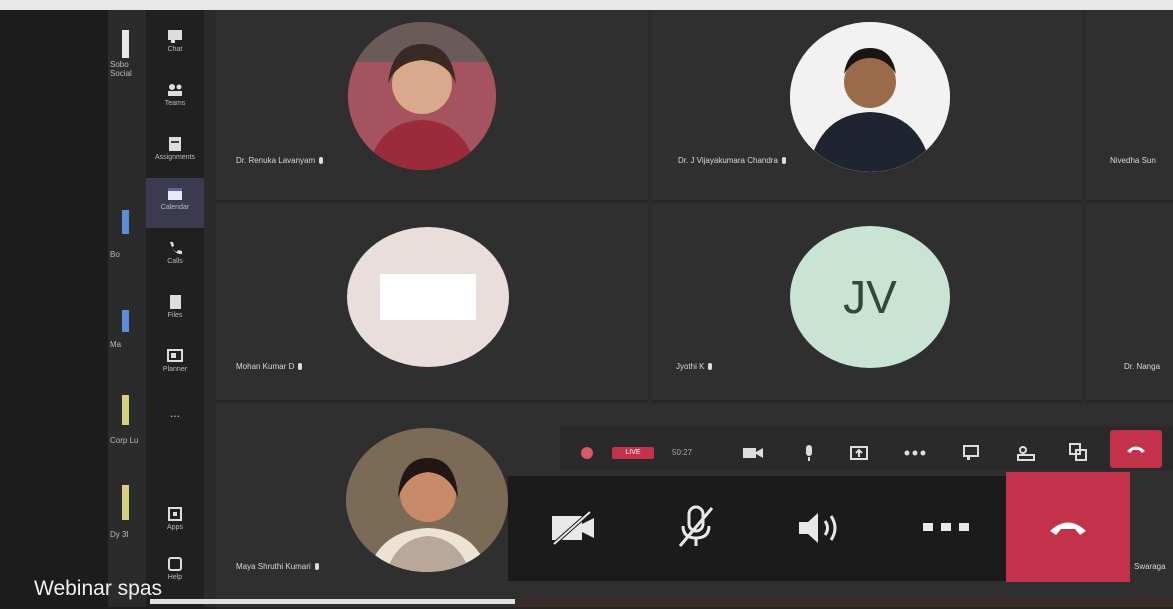 The height and width of the screenshot is (609, 1173). What do you see at coordinates (175, 311) in the screenshot?
I see `rail-item-files: Files` at bounding box center [175, 311].